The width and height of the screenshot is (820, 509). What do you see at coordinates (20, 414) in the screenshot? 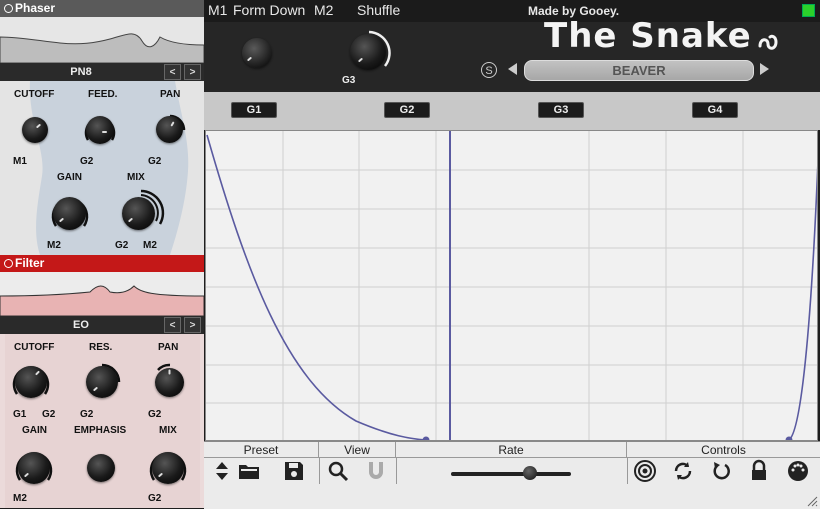
I see `filter-cutoff-mod: G1` at bounding box center [20, 414].